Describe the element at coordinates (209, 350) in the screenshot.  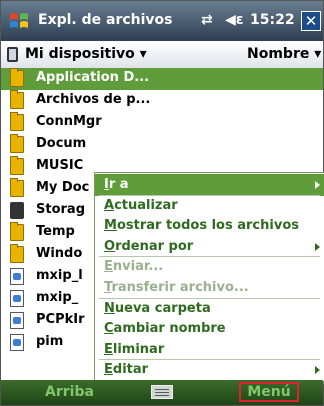
I see `context-menu-item: Eliminar` at that location.